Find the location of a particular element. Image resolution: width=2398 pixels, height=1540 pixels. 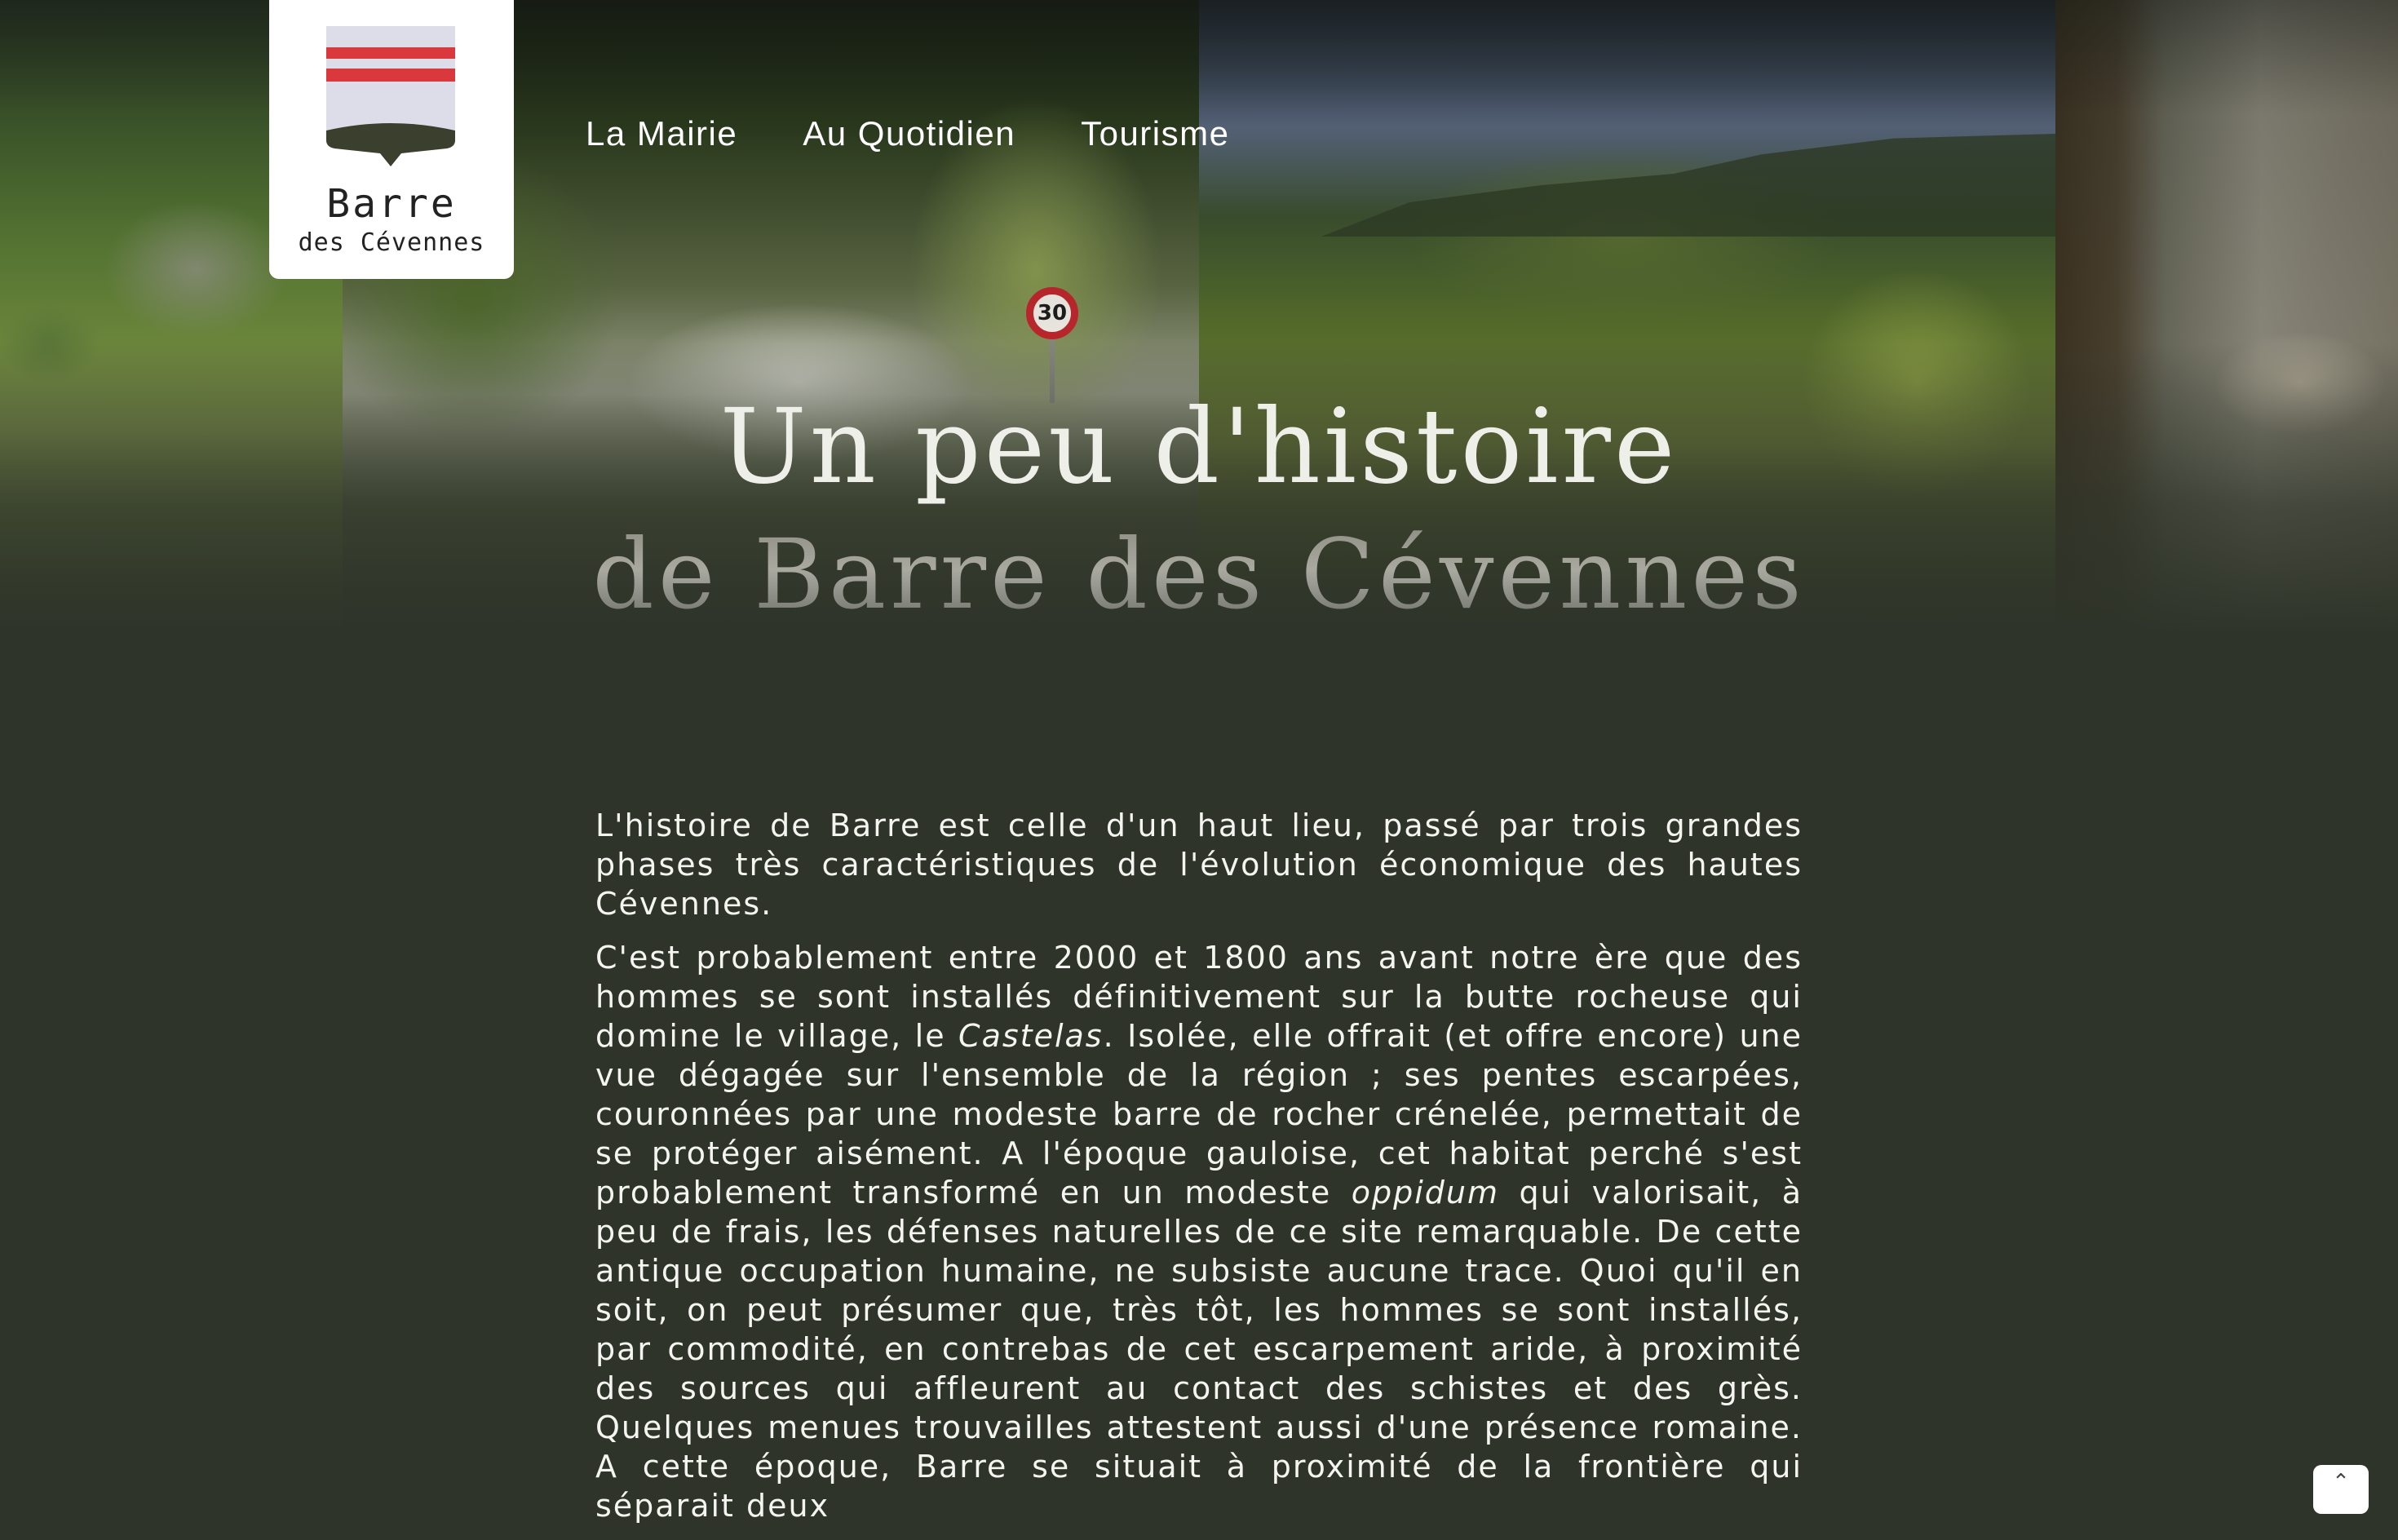

site-logo: Barre des Cévennes is located at coordinates (391, 139).